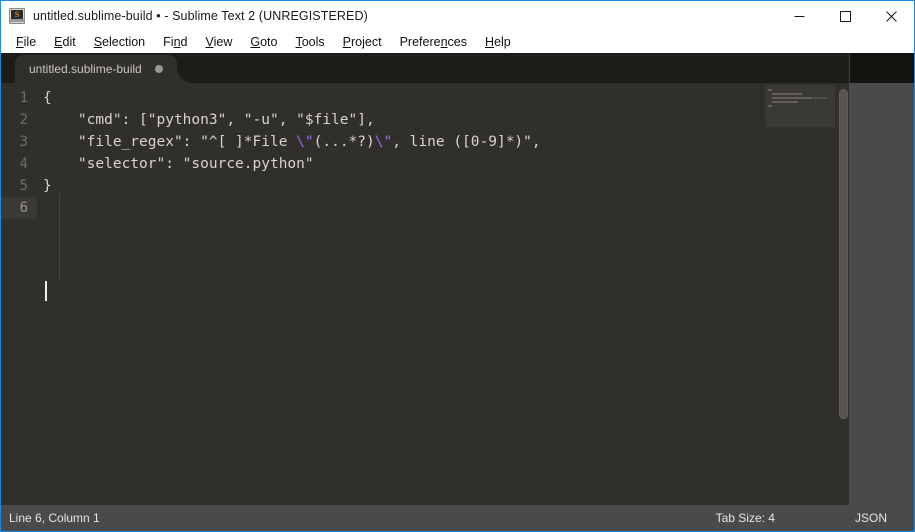 The width and height of the screenshot is (915, 532). I want to click on menu-tools: Tools, so click(309, 42).